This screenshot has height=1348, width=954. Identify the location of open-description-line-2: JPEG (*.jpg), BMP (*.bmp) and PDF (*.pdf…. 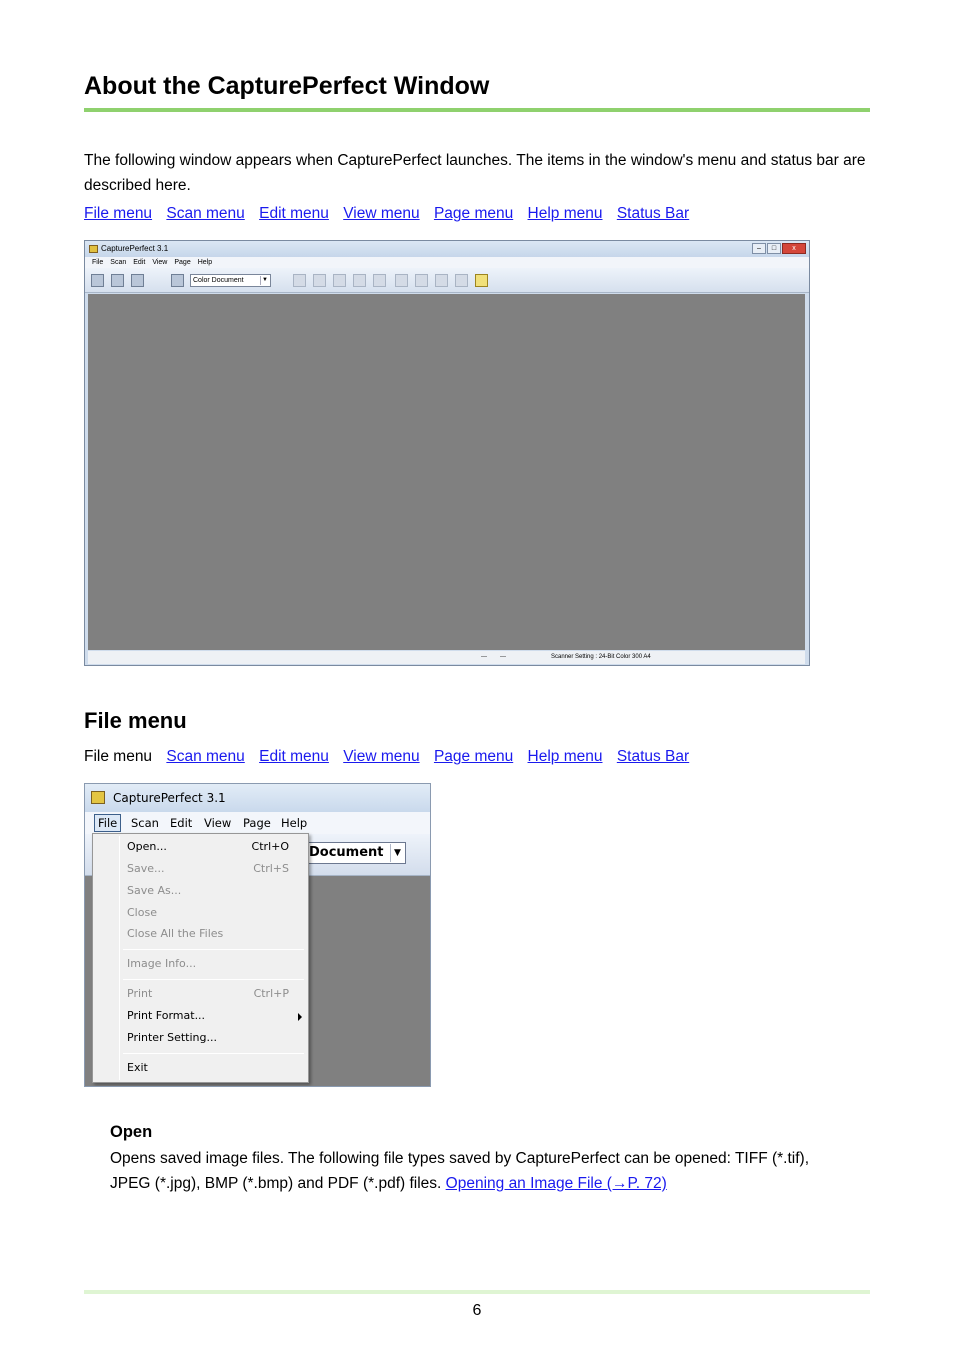
(495, 1183).